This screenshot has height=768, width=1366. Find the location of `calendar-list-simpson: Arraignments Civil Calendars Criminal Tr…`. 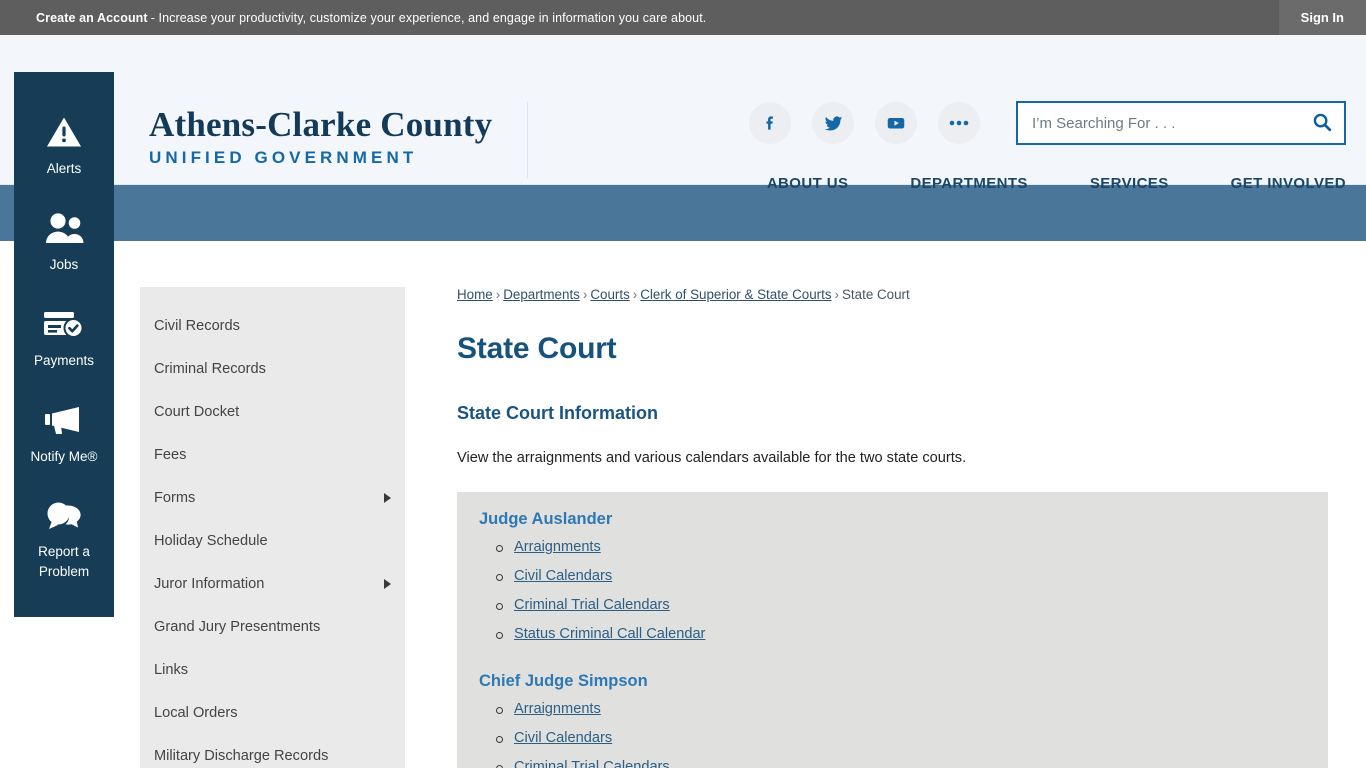

calendar-list-simpson: Arraignments Civil Calendars Criminal Tr… is located at coordinates (892, 734).